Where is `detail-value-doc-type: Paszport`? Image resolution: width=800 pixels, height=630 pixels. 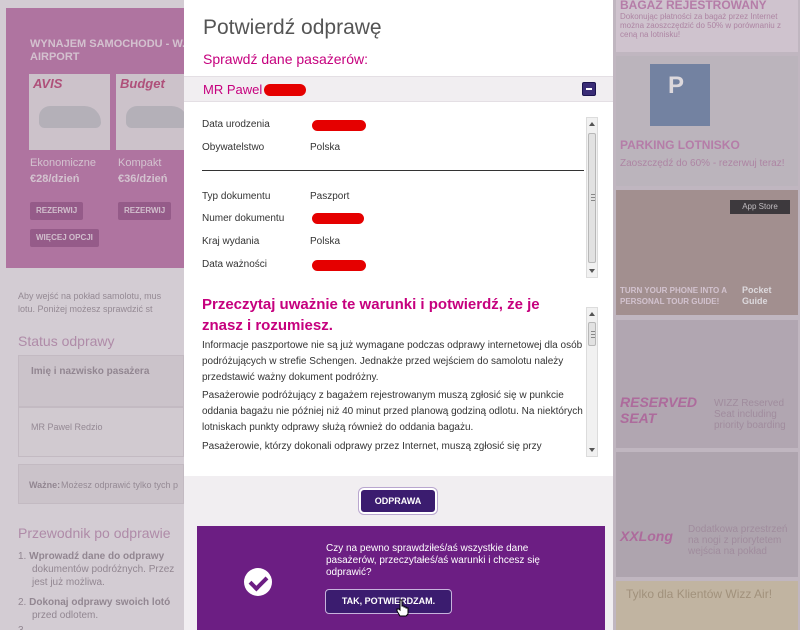
detail-value-doc-type: Paszport is located at coordinates (330, 196).